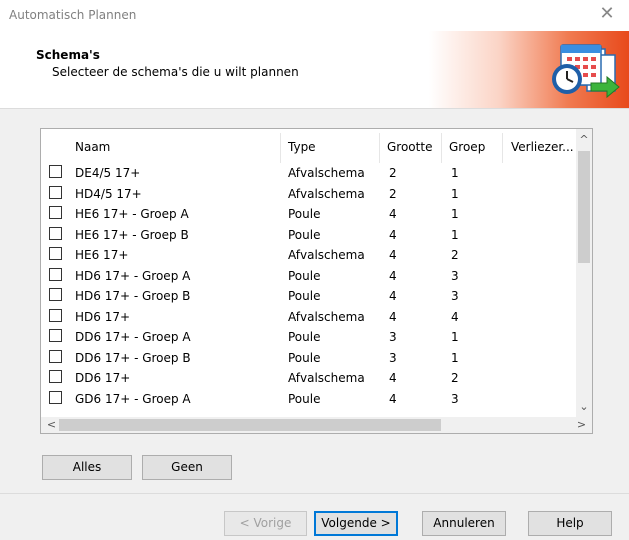 The width and height of the screenshot is (629, 540). I want to click on table-row: DE4/5 17+ Afvalschema 2 1, so click(309, 173).